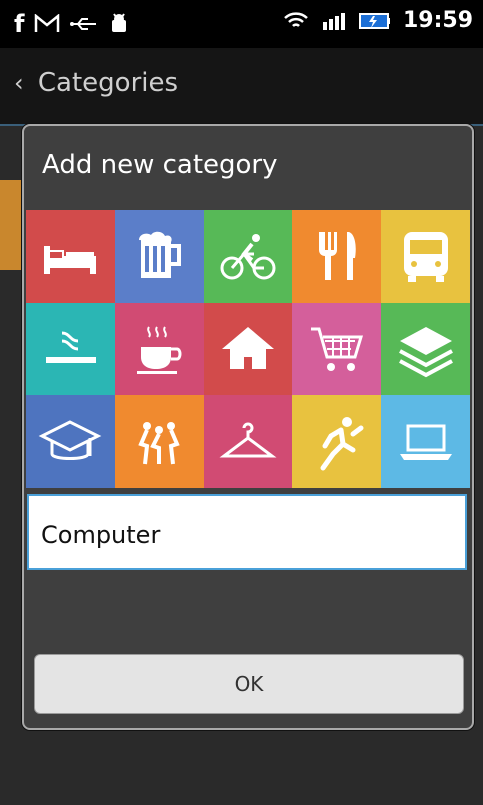 The height and width of the screenshot is (805, 483). Describe the element at coordinates (241, 87) in the screenshot. I see `action-bar: ‹ Categories` at that location.